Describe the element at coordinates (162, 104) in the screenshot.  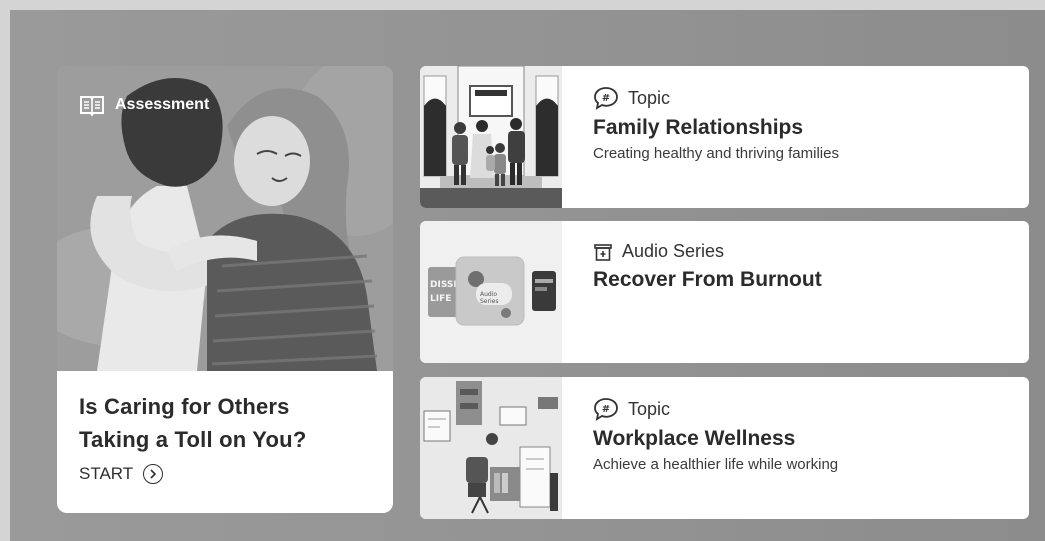
I see `assessment-badge-label: Assessment` at that location.